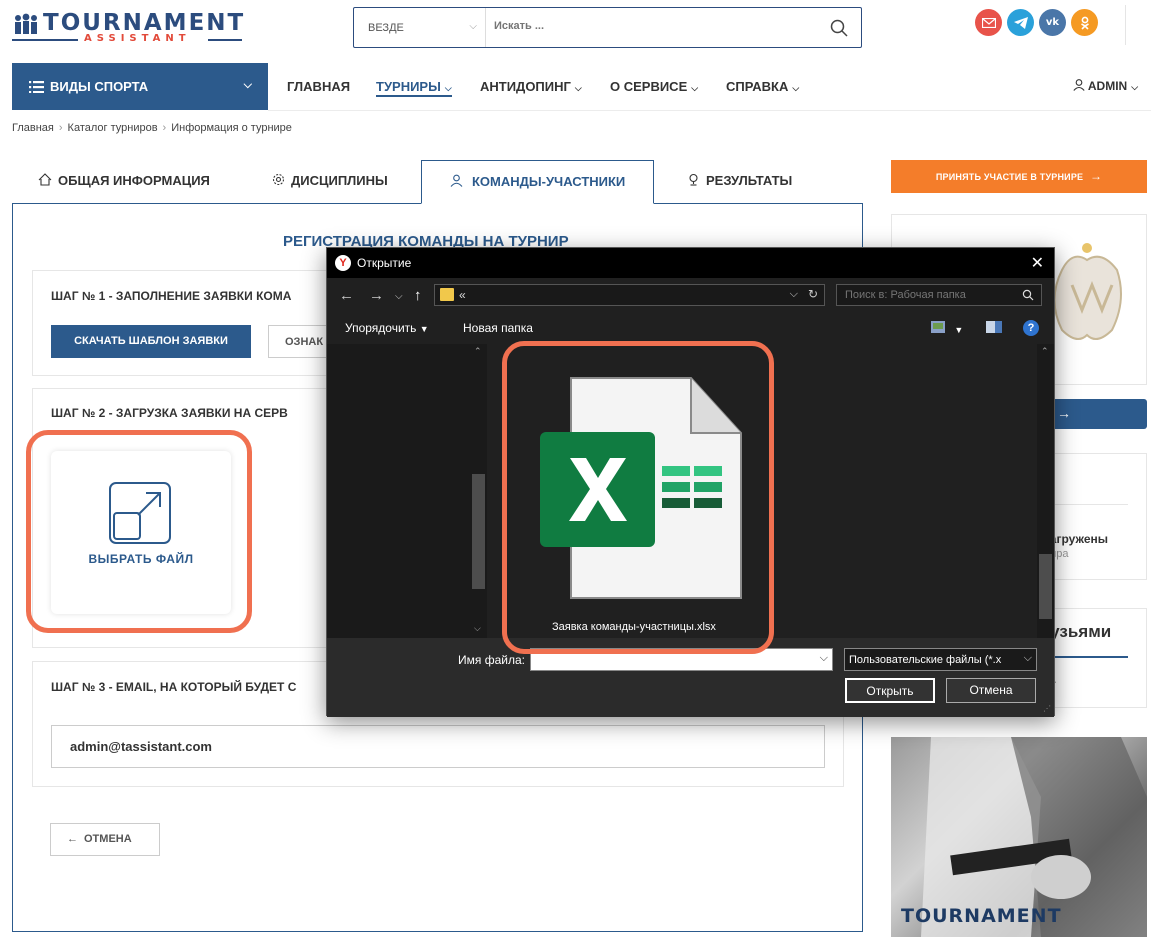  I want to click on header-divider, so click(1125, 25).